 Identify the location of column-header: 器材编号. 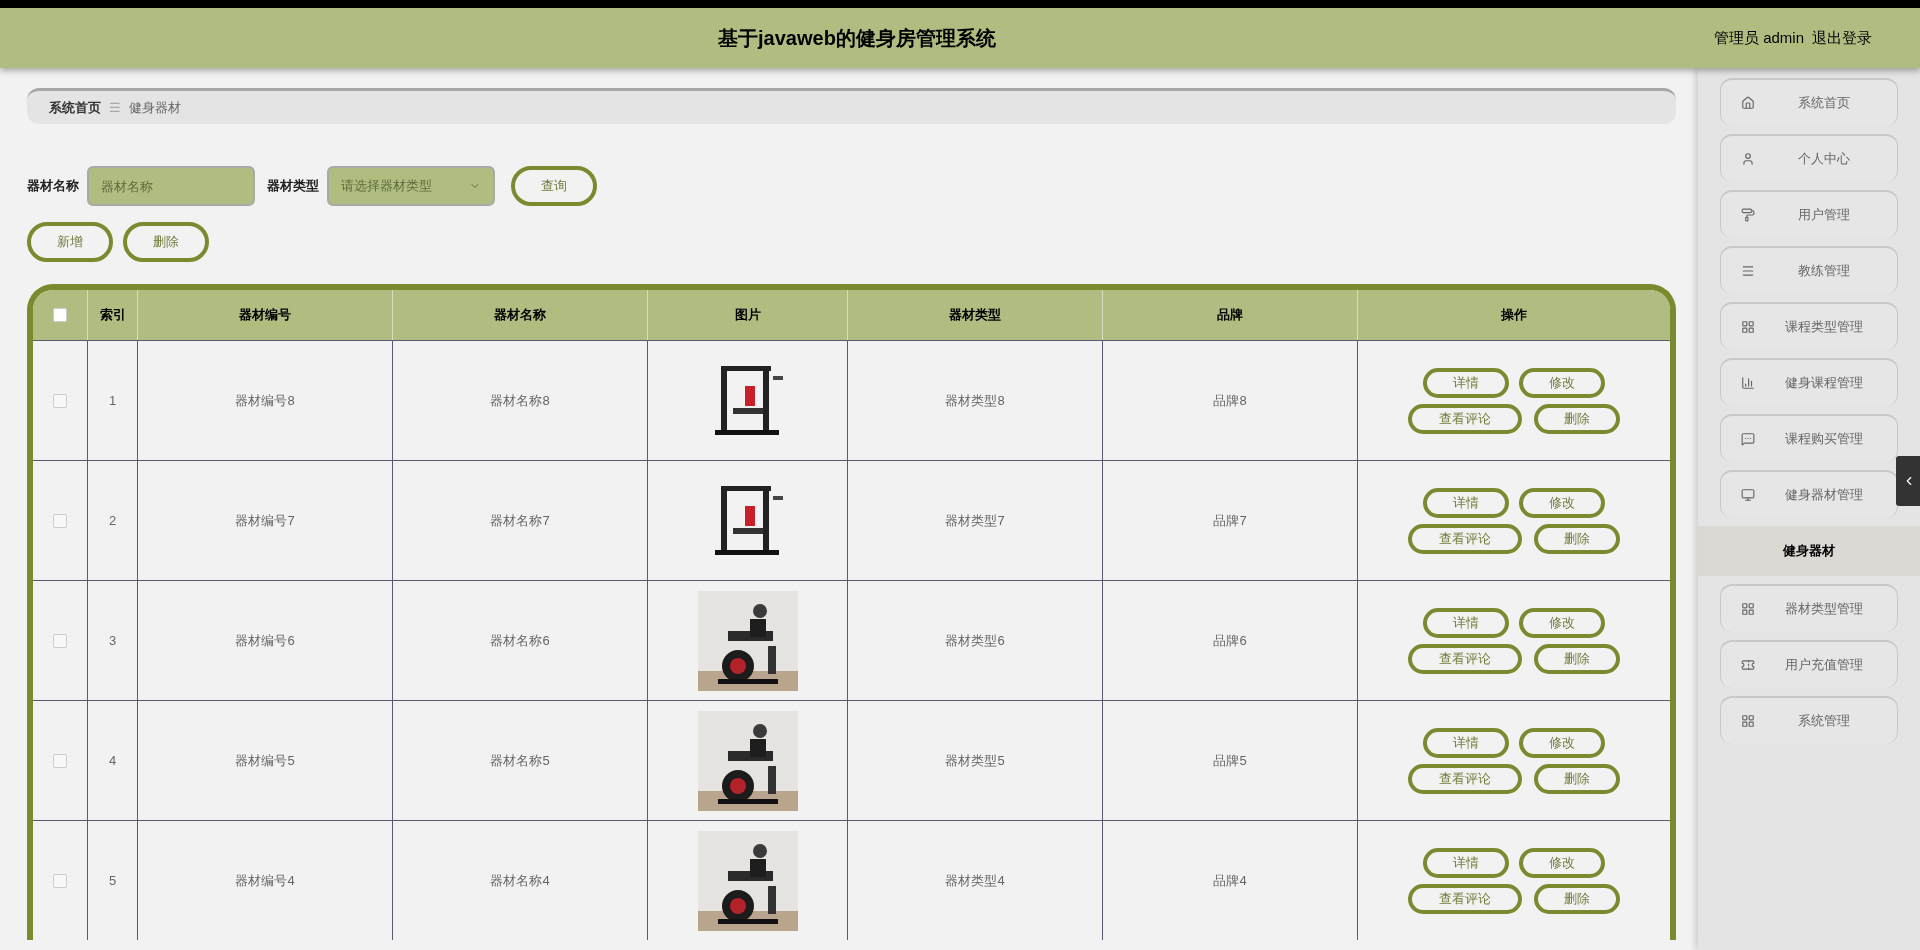
(265, 315).